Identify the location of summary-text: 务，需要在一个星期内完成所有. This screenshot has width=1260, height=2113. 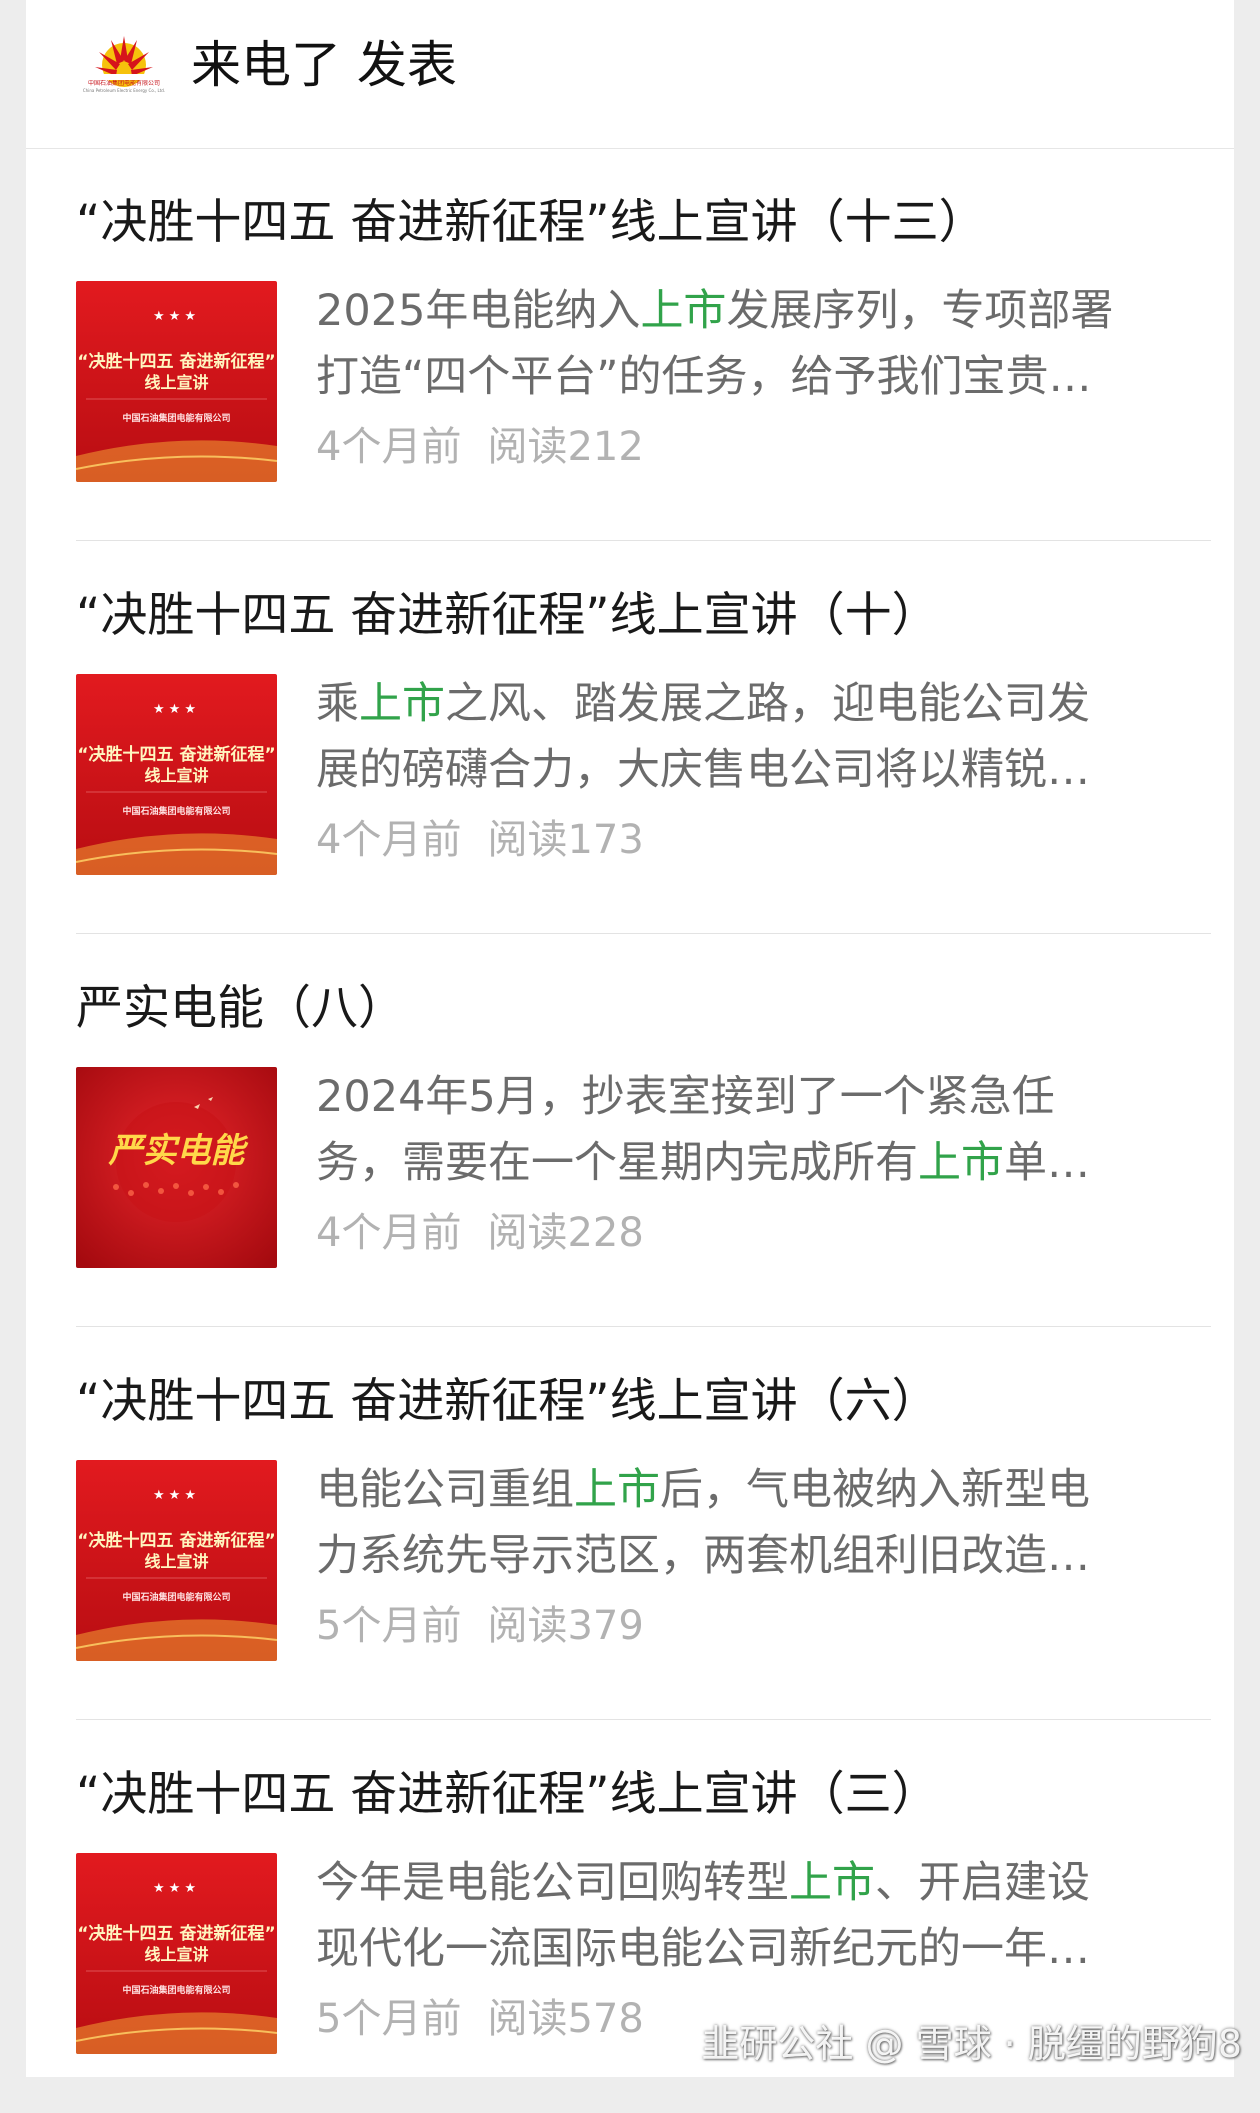
(617, 1163).